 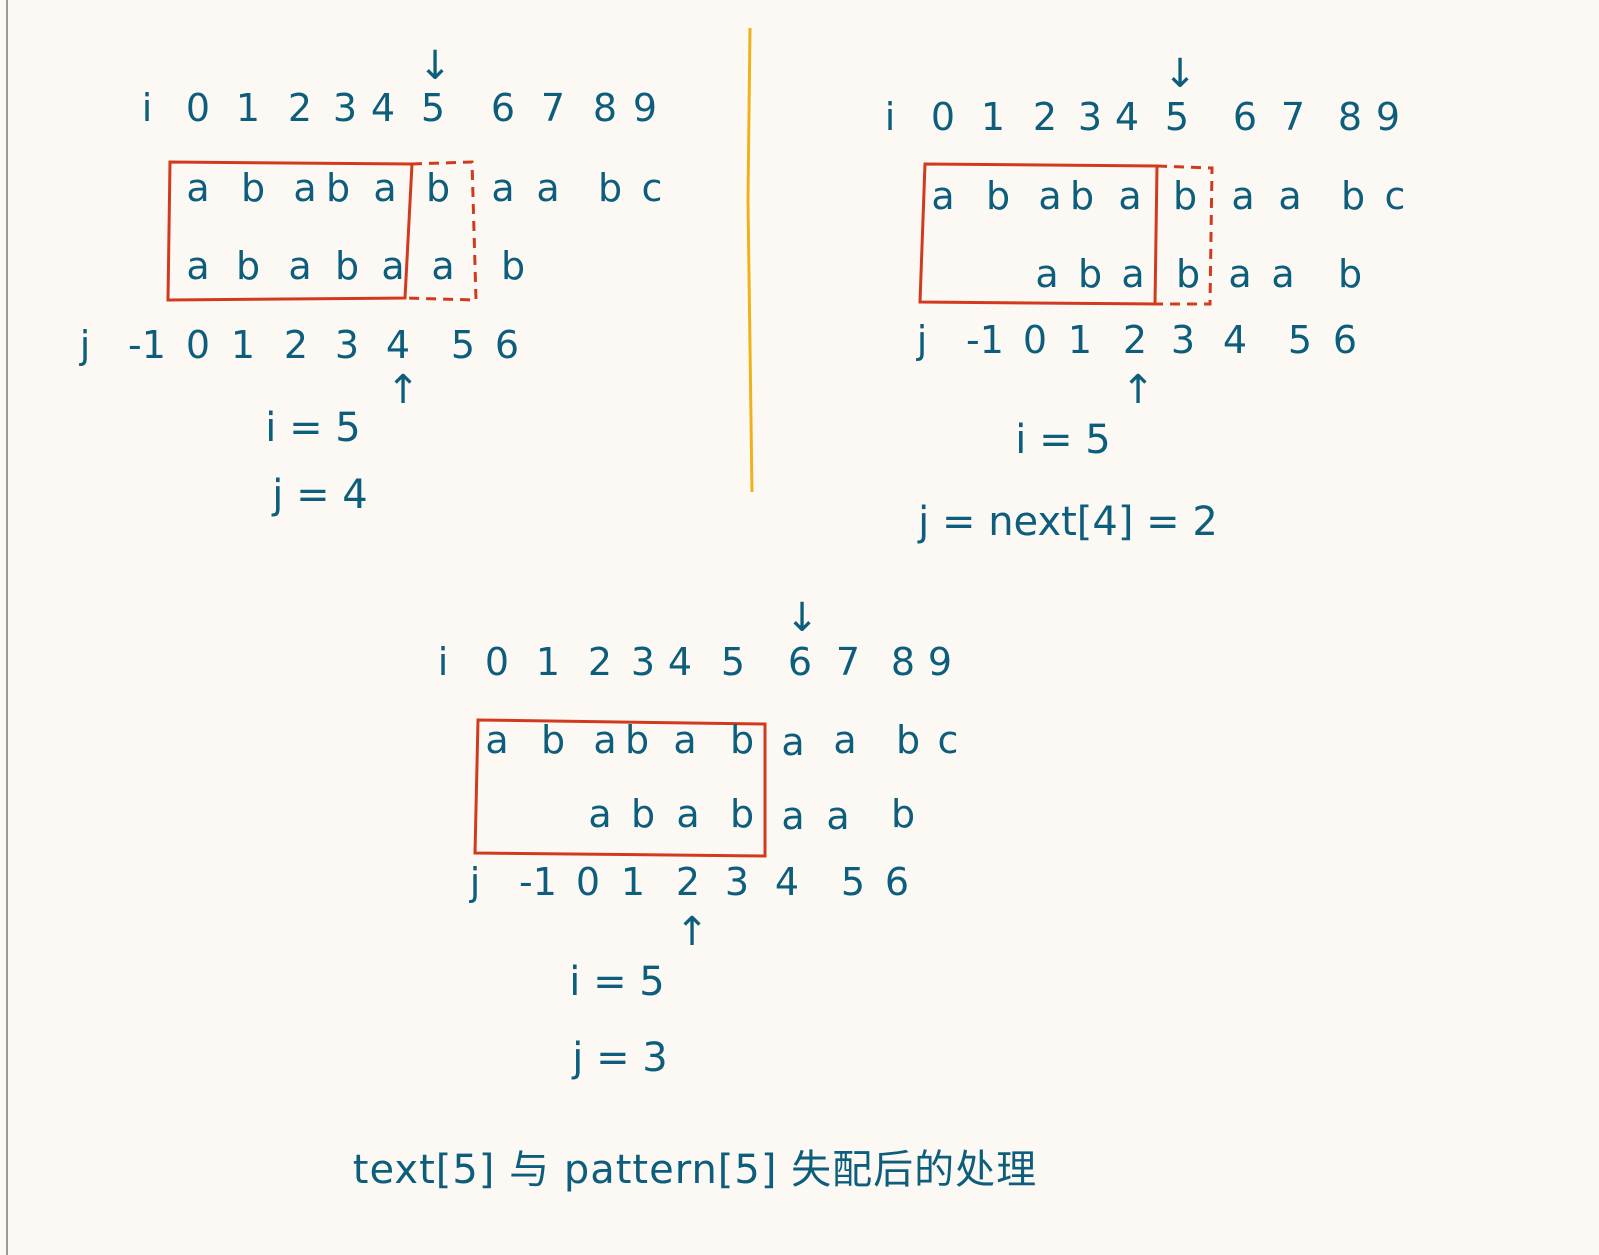 I want to click on panel1-i-pointer-arrow: ↓, so click(x=435, y=66).